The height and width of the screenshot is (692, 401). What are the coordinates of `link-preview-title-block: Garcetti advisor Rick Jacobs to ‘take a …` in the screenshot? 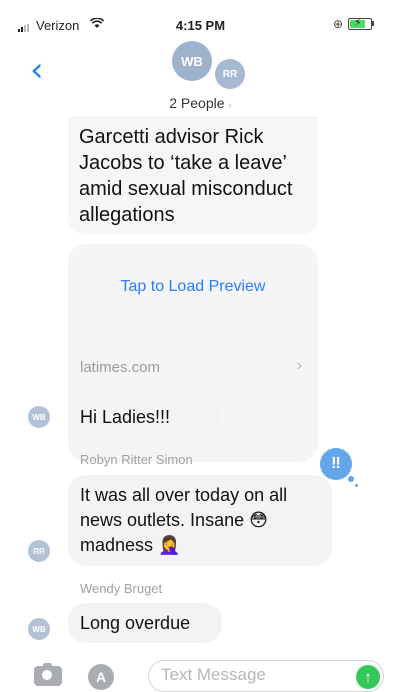 It's located at (193, 175).